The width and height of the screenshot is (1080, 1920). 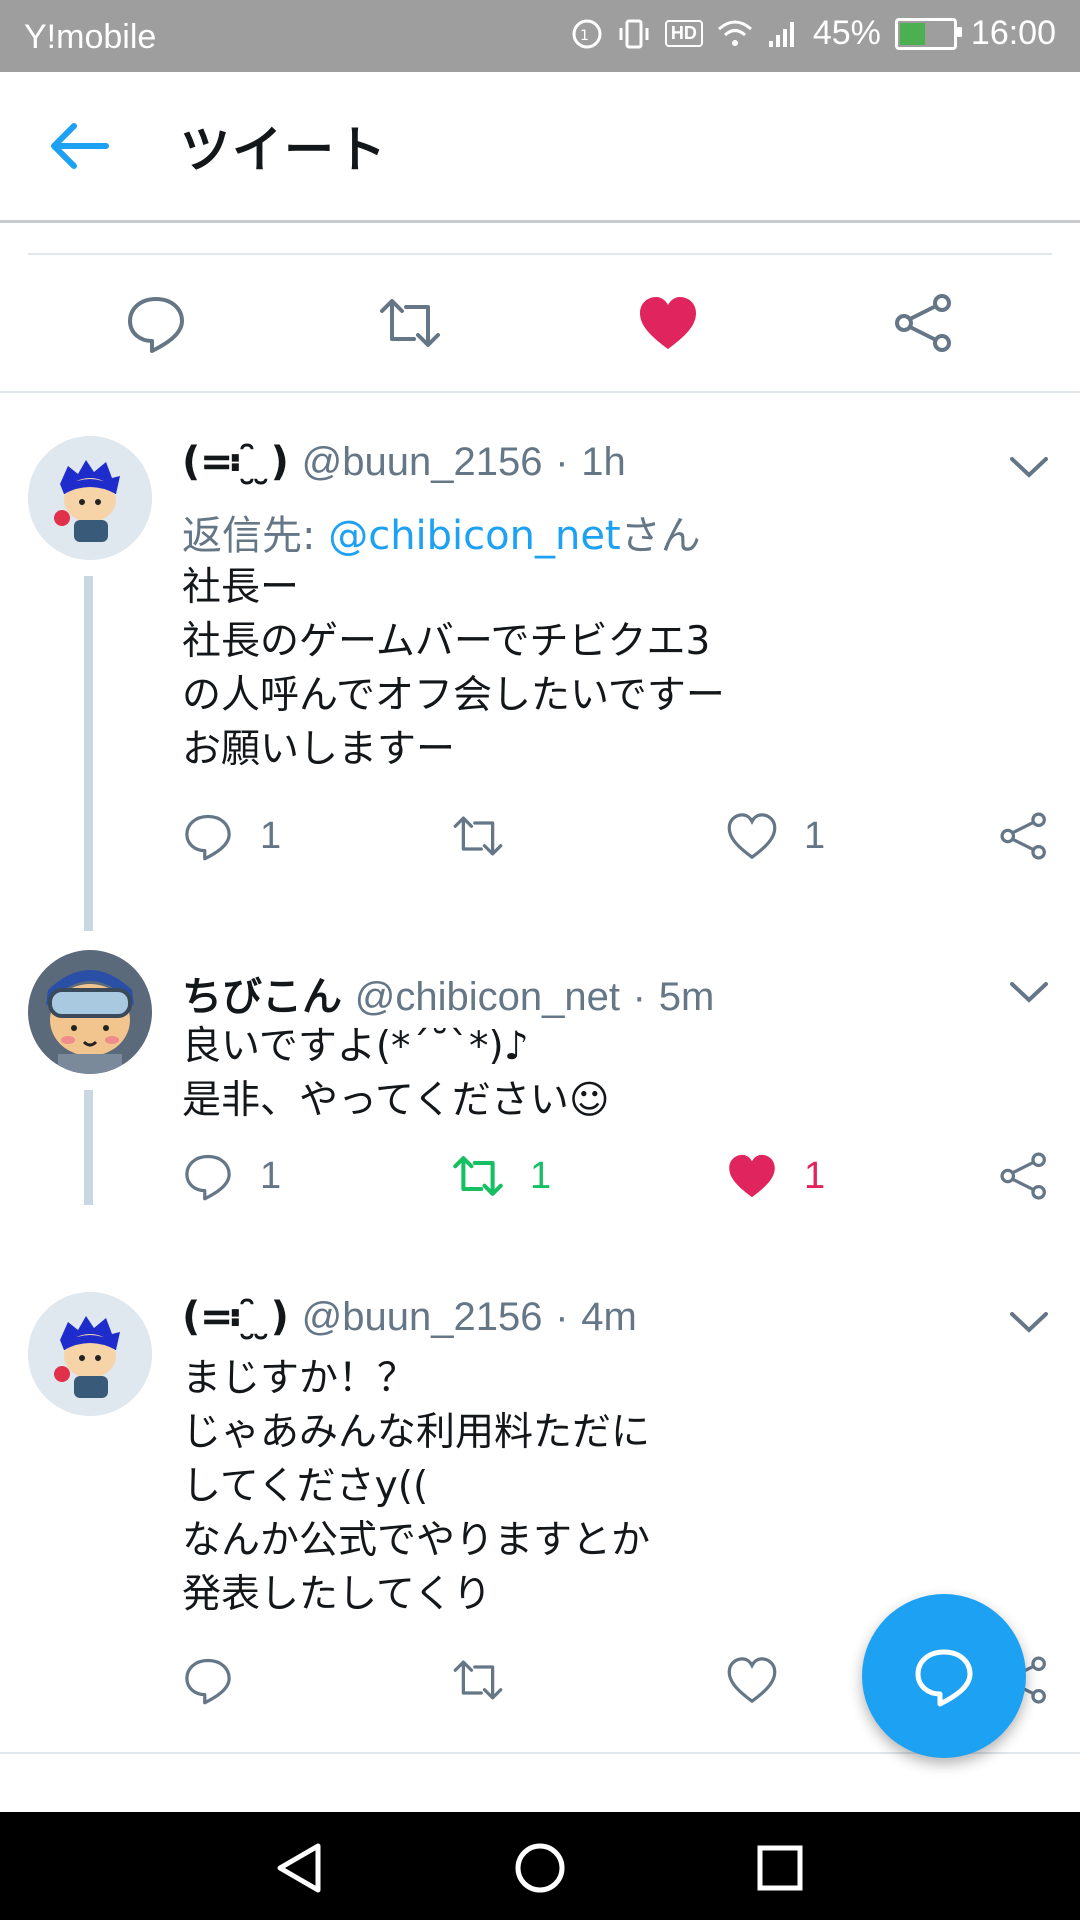 What do you see at coordinates (540, 36) in the screenshot?
I see `status-bar: Y!mobile 1 HD 45% 16:00` at bounding box center [540, 36].